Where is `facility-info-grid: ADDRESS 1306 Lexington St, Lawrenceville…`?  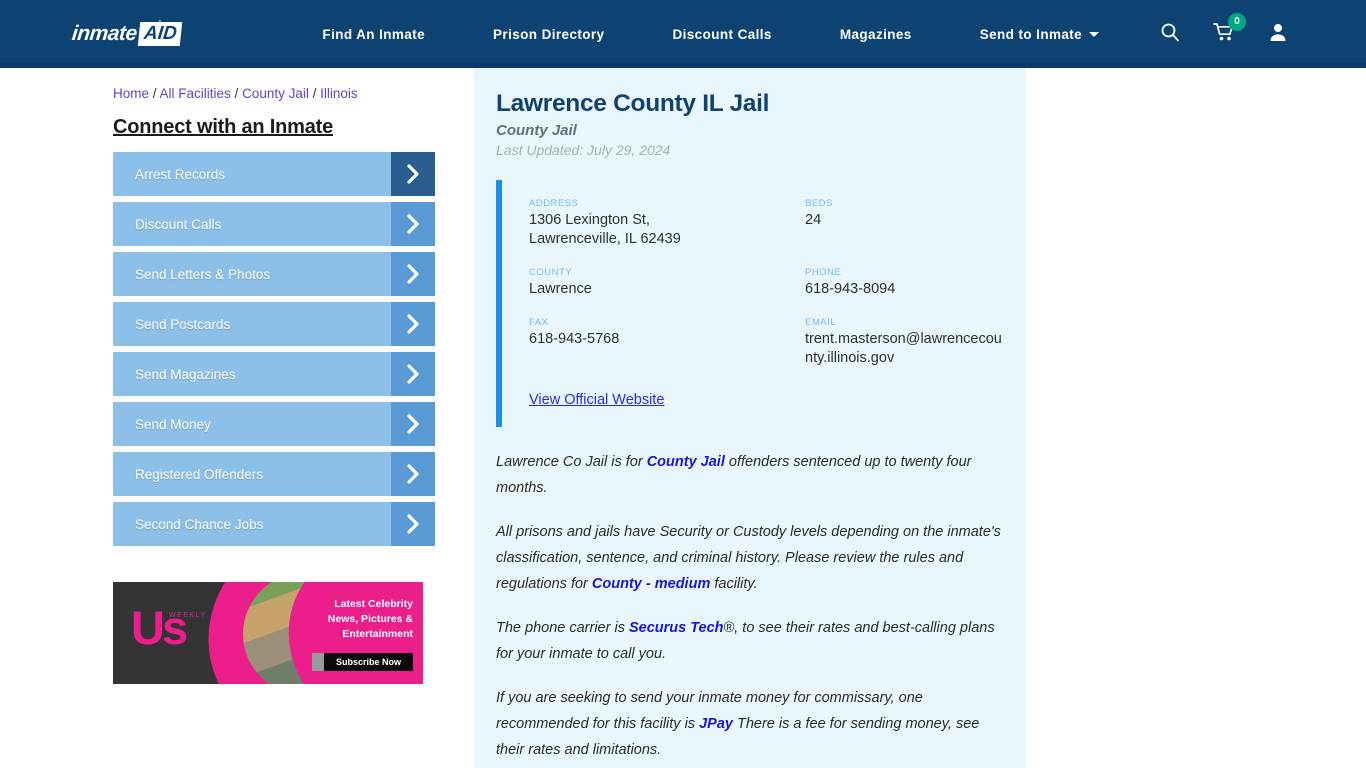 facility-info-grid: ADDRESS 1306 Lexington St, Lawrenceville… is located at coordinates (766, 283).